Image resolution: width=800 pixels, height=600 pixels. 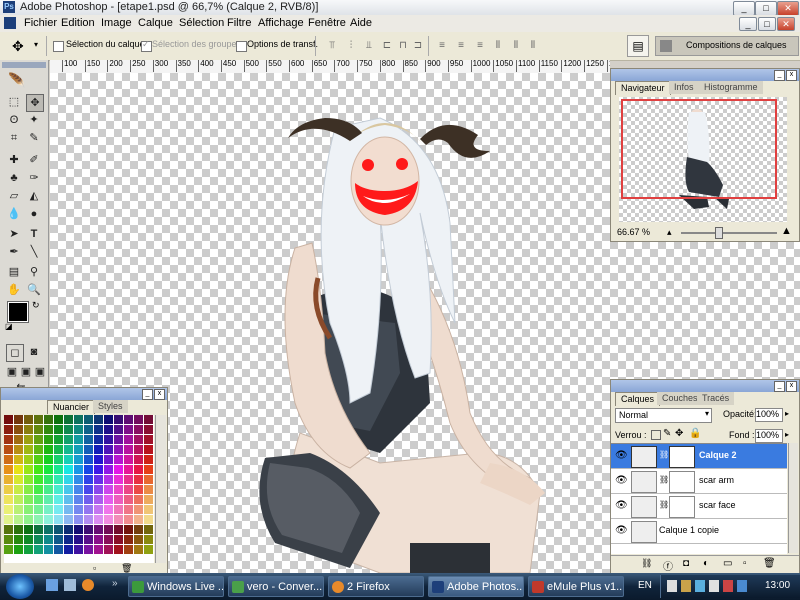 What do you see at coordinates (695, 433) in the screenshot?
I see `lock-all-icon: 🔒` at bounding box center [695, 433].